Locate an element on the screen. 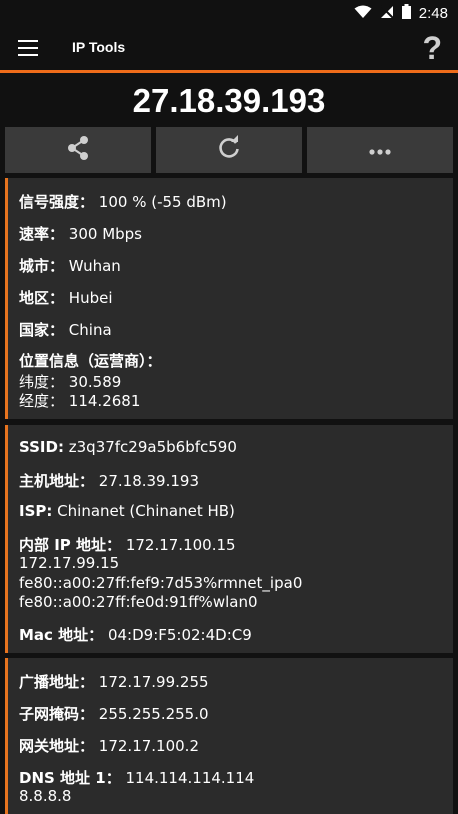 This screenshot has height=814, width=458. share-icon is located at coordinates (78, 150).